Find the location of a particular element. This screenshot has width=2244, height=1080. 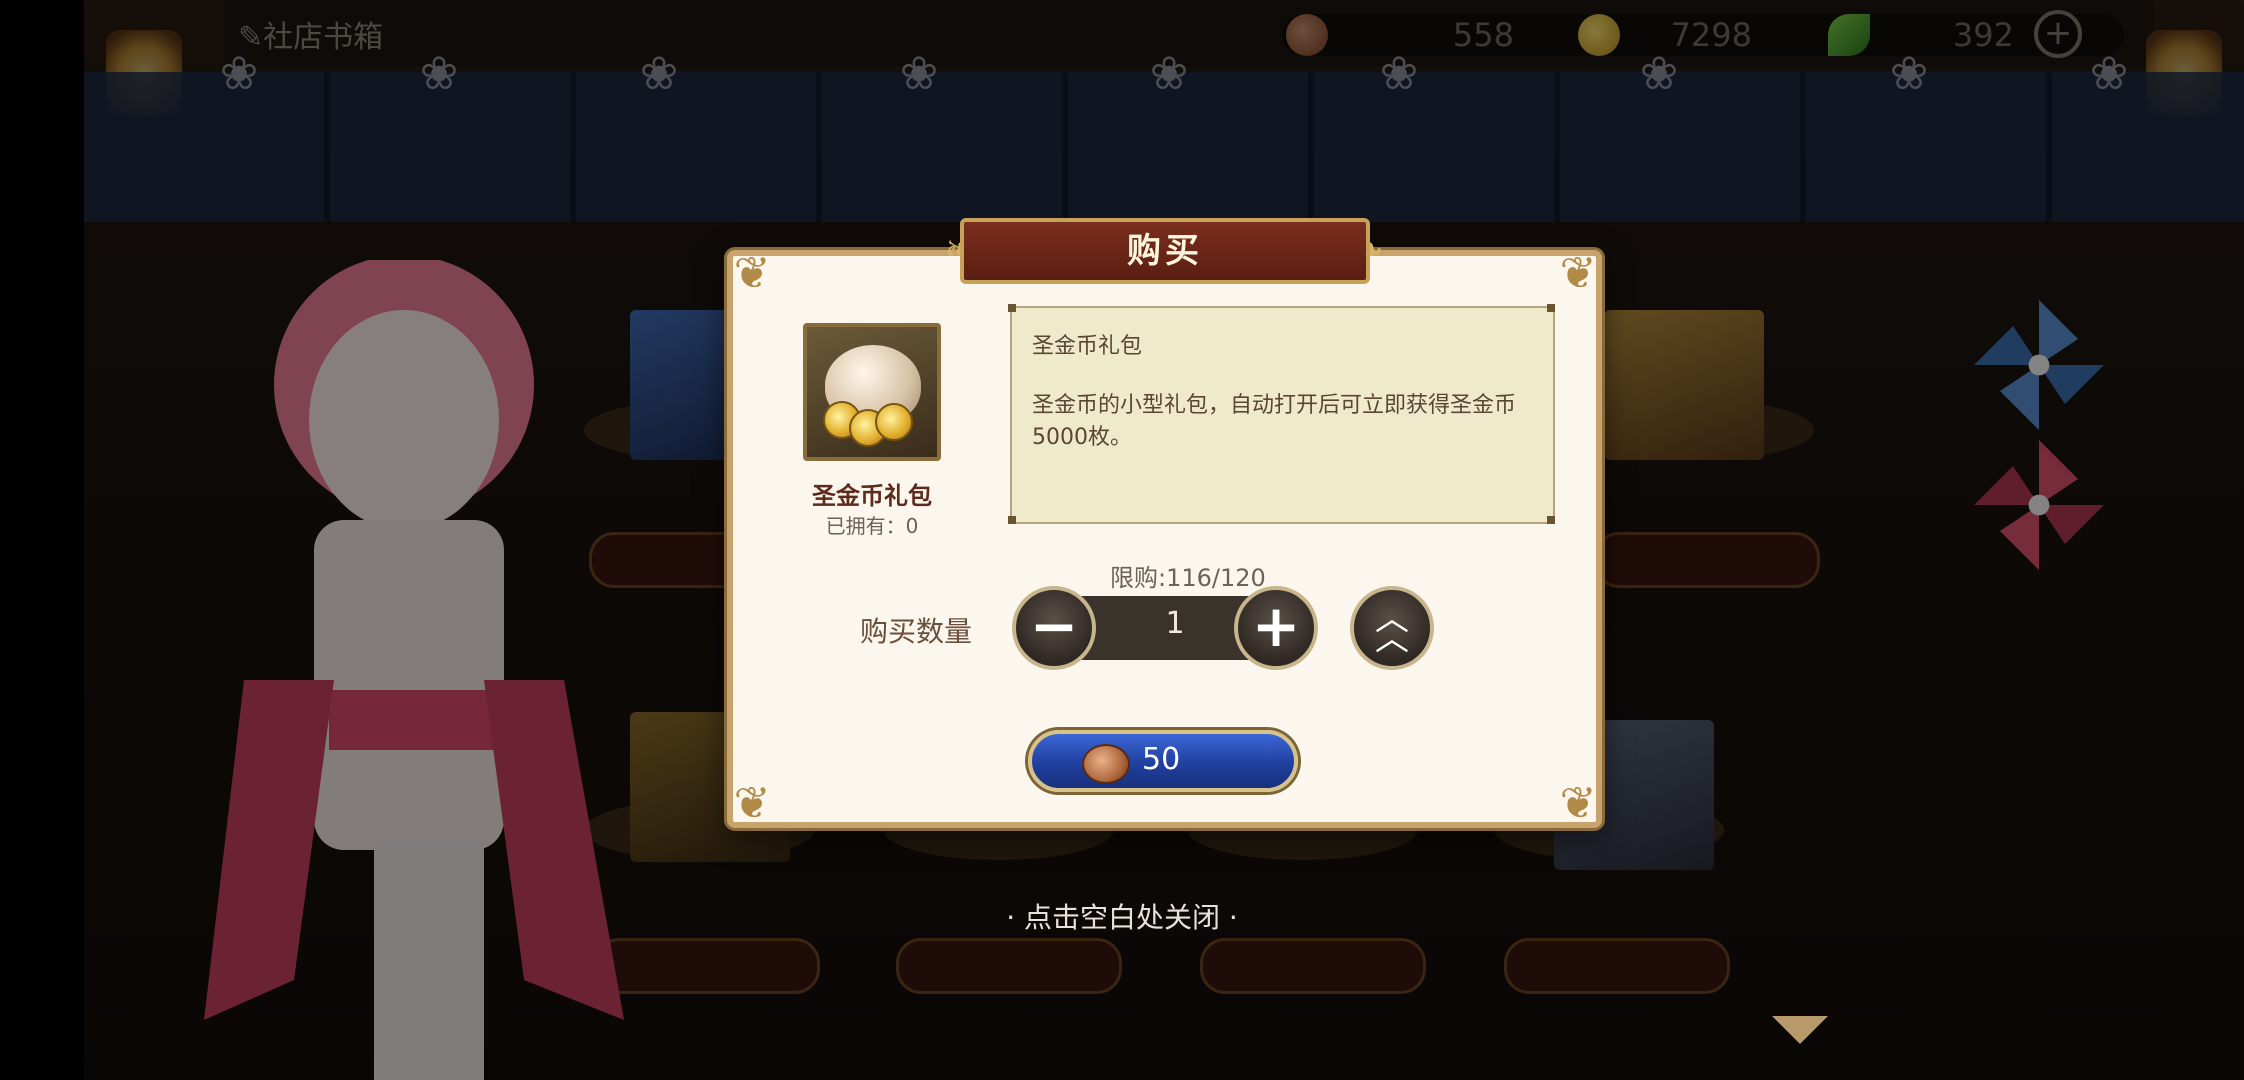

gold-coin-icon is located at coordinates (894, 422).